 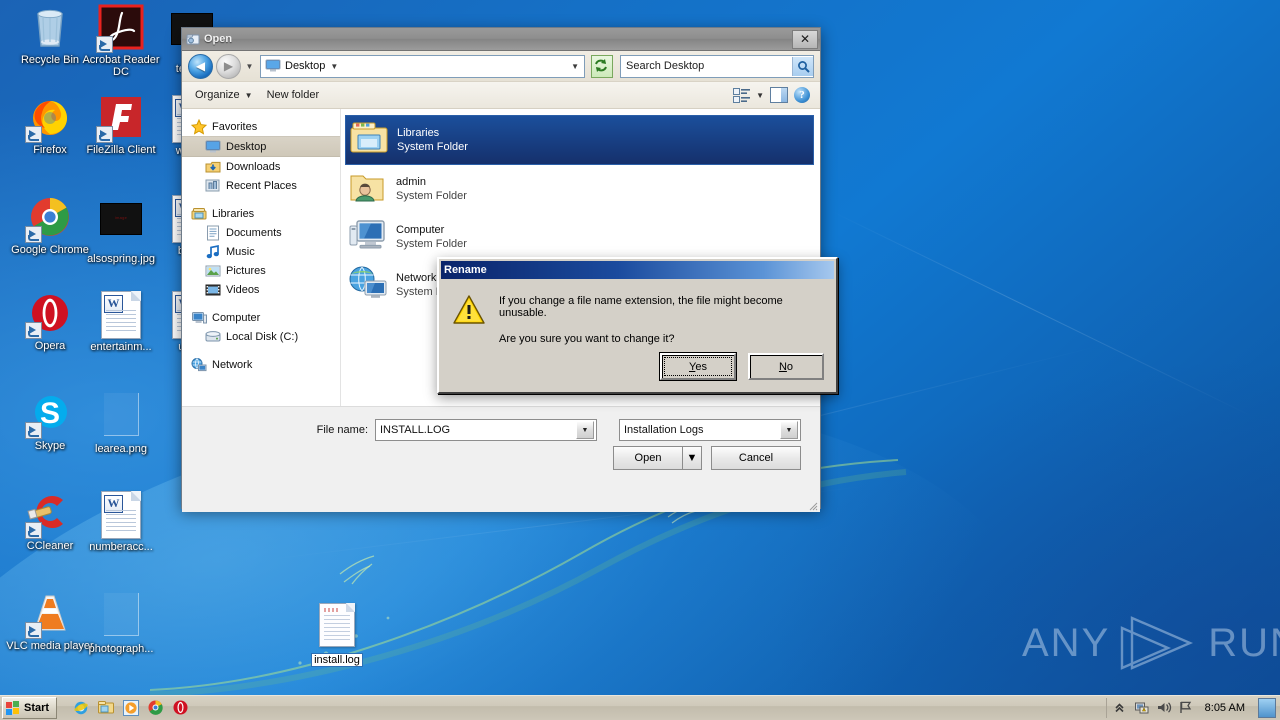 I want to click on desktop-icon-install-log: install.log, so click(x=337, y=633).